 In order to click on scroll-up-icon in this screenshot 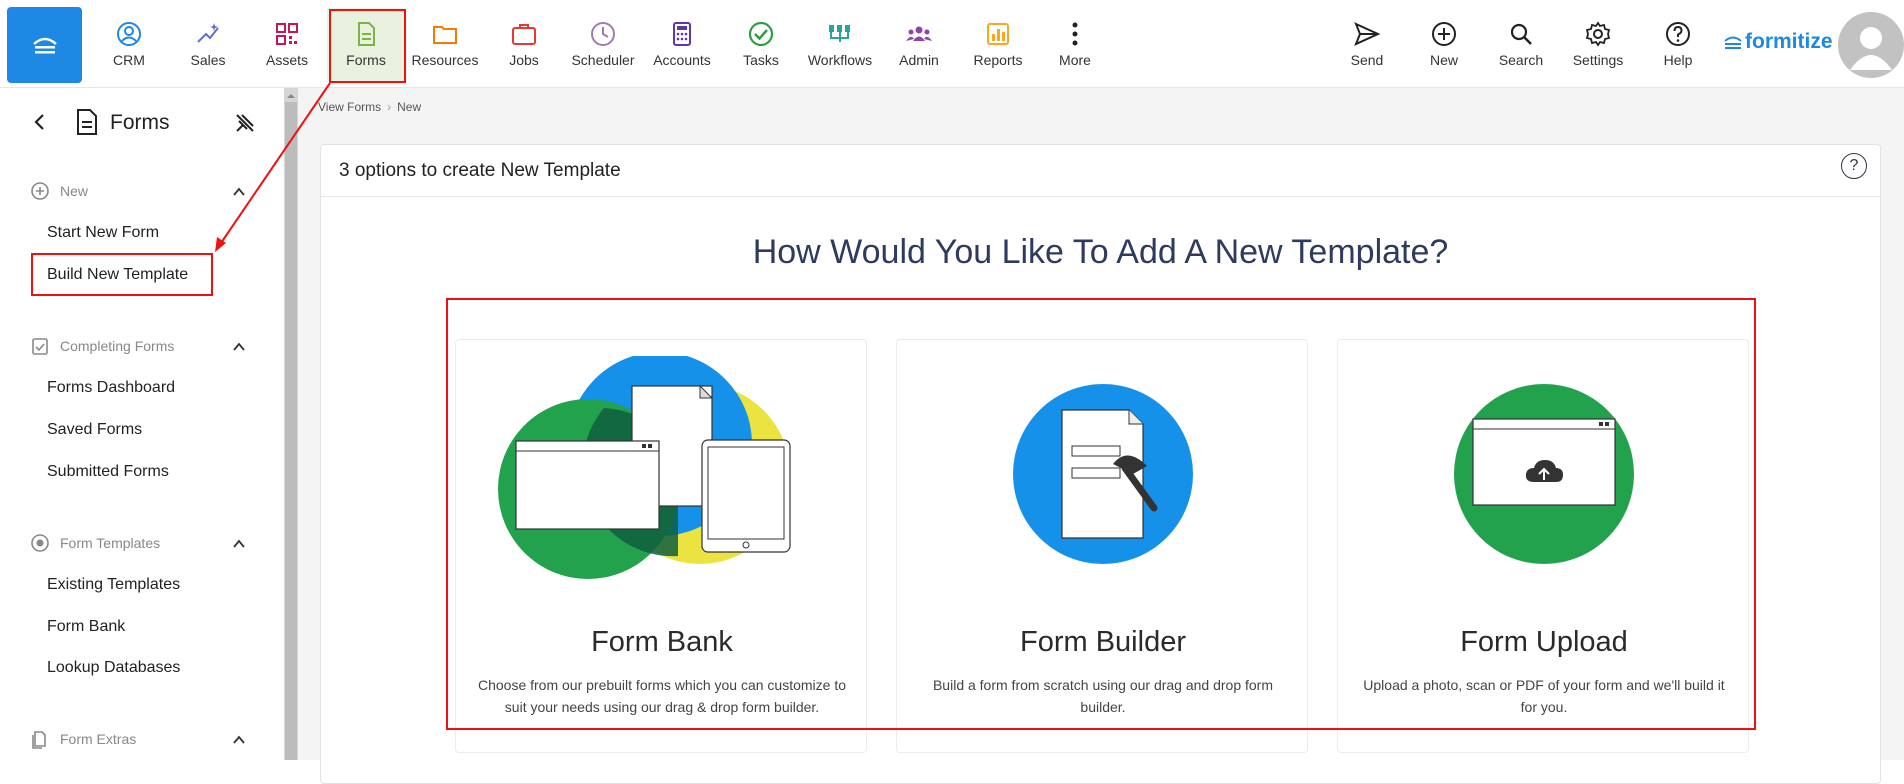, I will do `click(291, 96)`.